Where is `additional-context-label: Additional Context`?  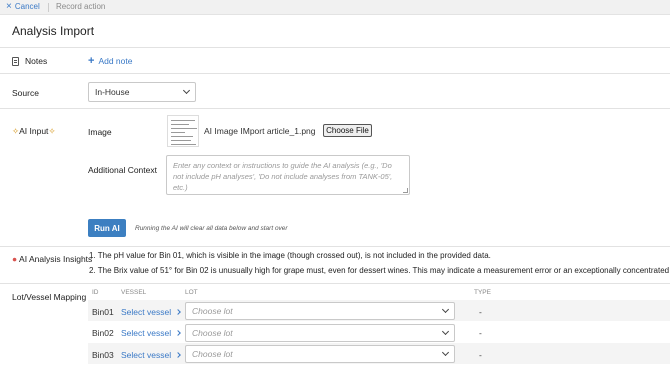 additional-context-label: Additional Context is located at coordinates (122, 170).